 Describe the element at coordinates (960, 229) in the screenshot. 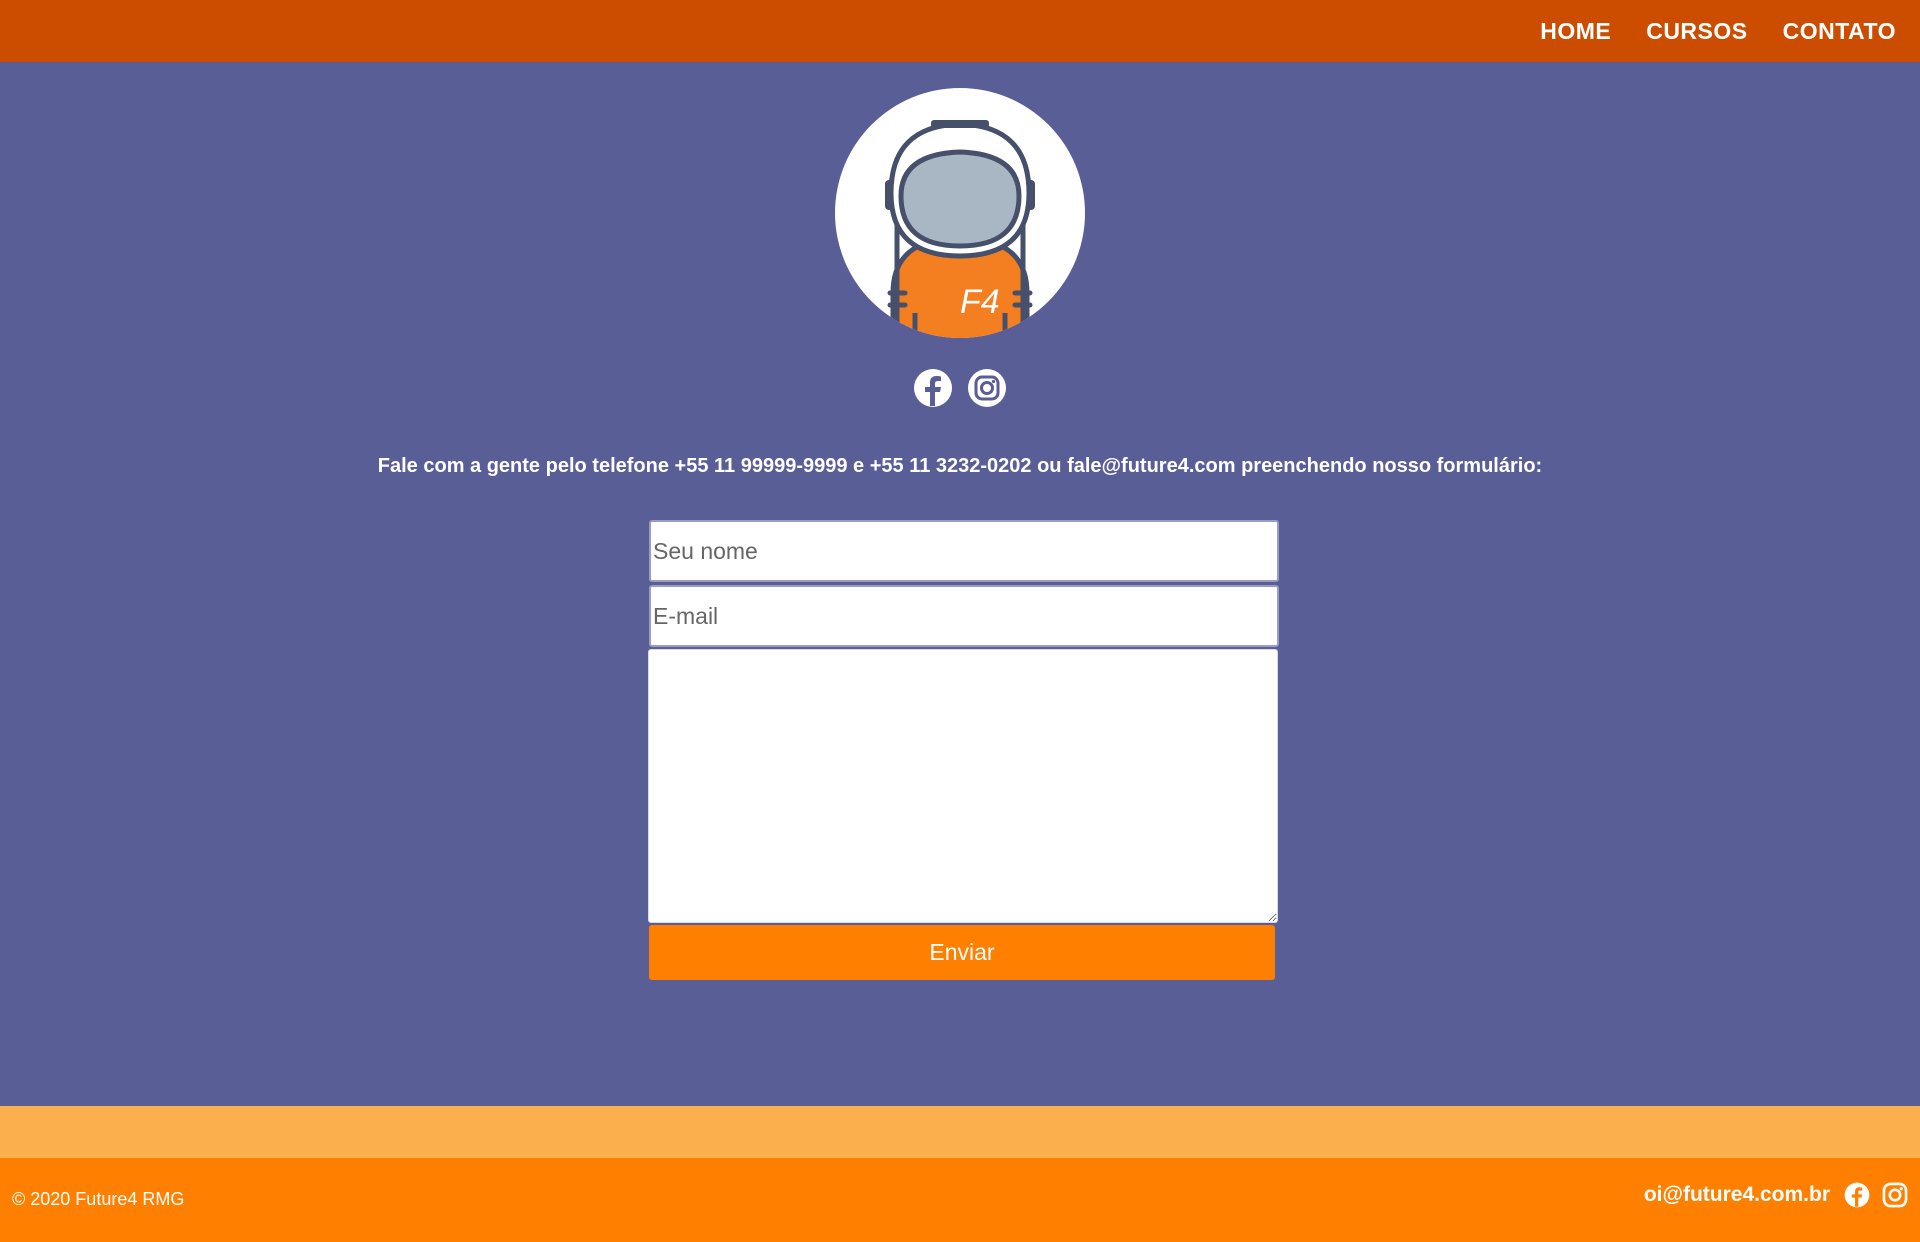

I see `astronaut-icon: F4` at that location.